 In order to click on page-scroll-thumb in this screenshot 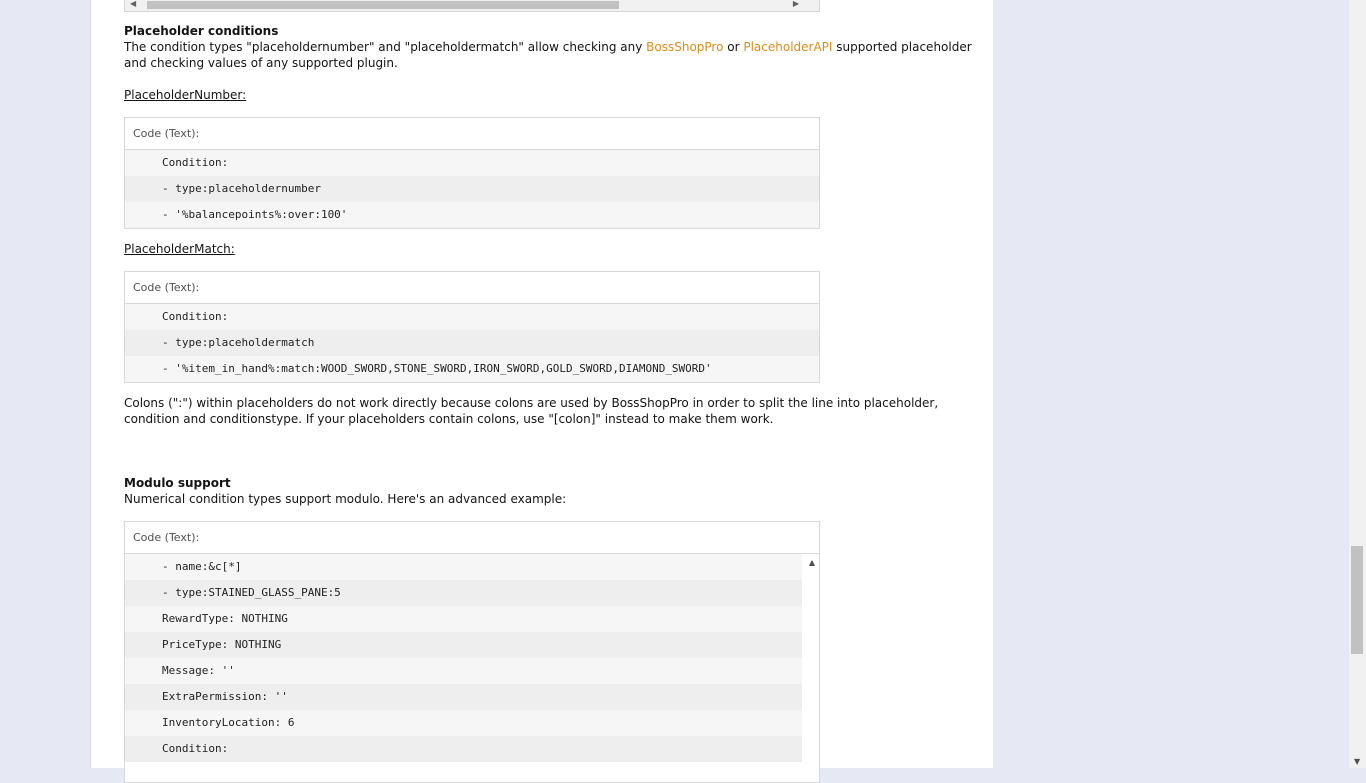, I will do `click(1357, 600)`.